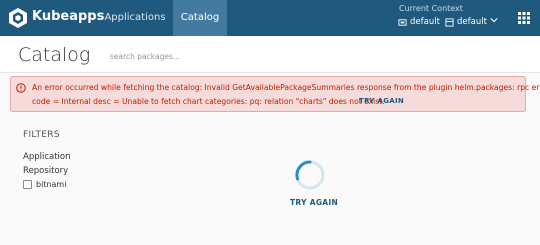  Describe the element at coordinates (472, 22) in the screenshot. I see `context-namespace-label: default` at that location.